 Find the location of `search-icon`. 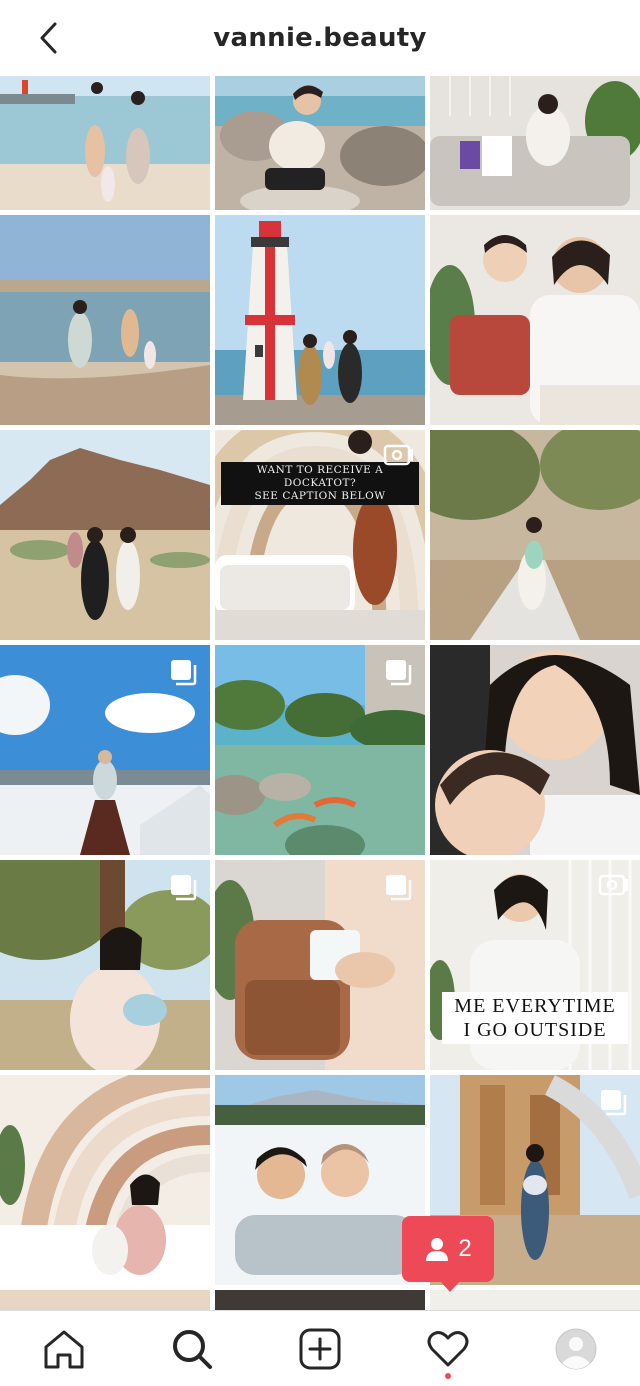

search-icon is located at coordinates (192, 1349).